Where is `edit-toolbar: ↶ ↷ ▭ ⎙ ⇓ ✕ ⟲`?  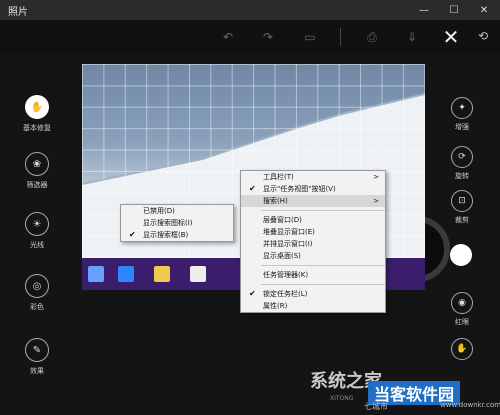 edit-toolbar: ↶ ↷ ▭ ⎙ ⇓ ✕ ⟲ is located at coordinates (250, 37).